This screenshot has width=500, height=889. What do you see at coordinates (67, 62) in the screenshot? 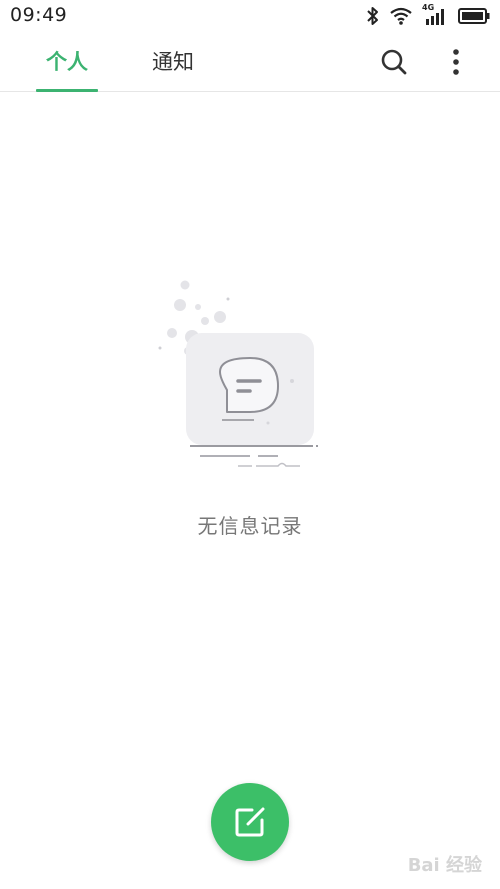
I see `tab-personal-label: 个人` at bounding box center [67, 62].